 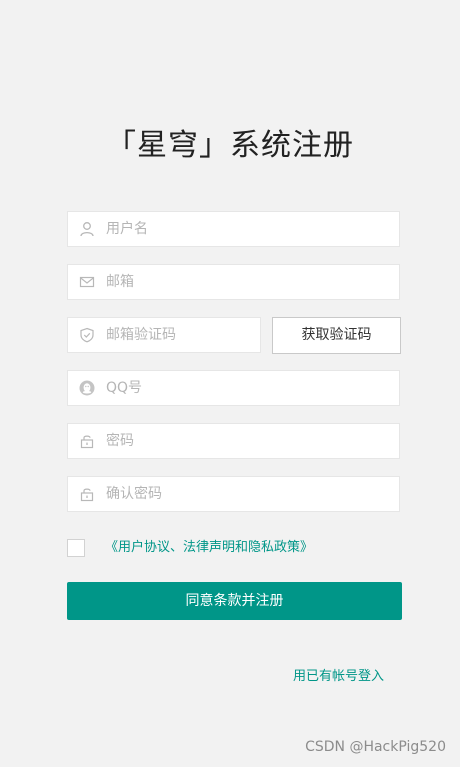 What do you see at coordinates (246, 388) in the screenshot?
I see `qq-input` at bounding box center [246, 388].